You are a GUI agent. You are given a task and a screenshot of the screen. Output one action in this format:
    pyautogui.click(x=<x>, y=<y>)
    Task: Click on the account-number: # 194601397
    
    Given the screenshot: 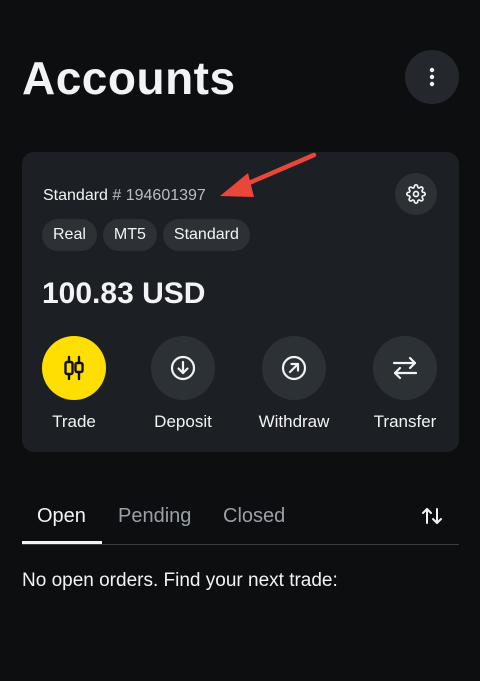 What is the action you would take?
    pyautogui.click(x=159, y=195)
    